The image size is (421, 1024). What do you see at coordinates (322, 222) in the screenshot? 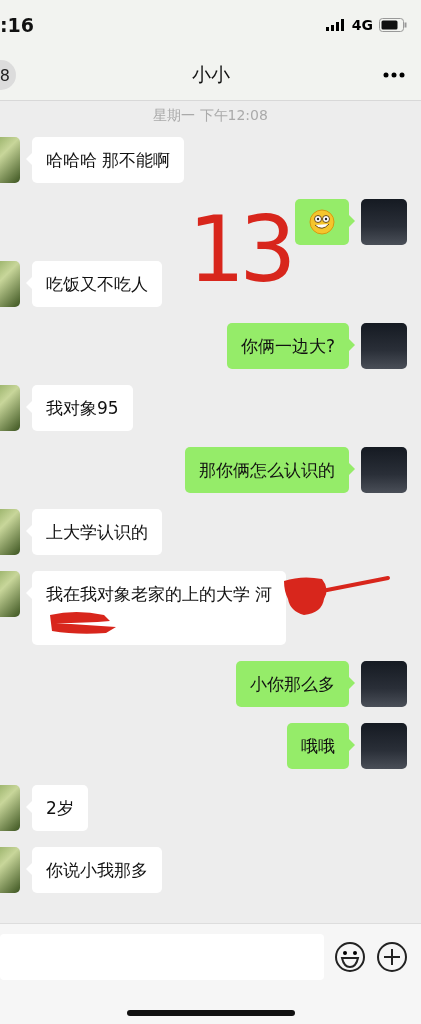
I see `grinning-face-icon` at bounding box center [322, 222].